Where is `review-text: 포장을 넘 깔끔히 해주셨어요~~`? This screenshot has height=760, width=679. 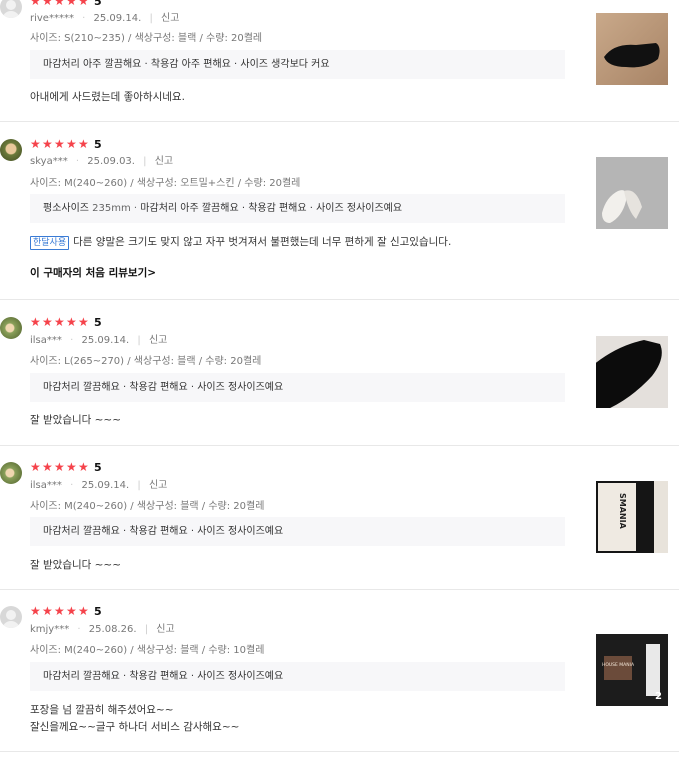 review-text: 포장을 넘 깔끔히 해주셨어요~~ is located at coordinates (102, 710).